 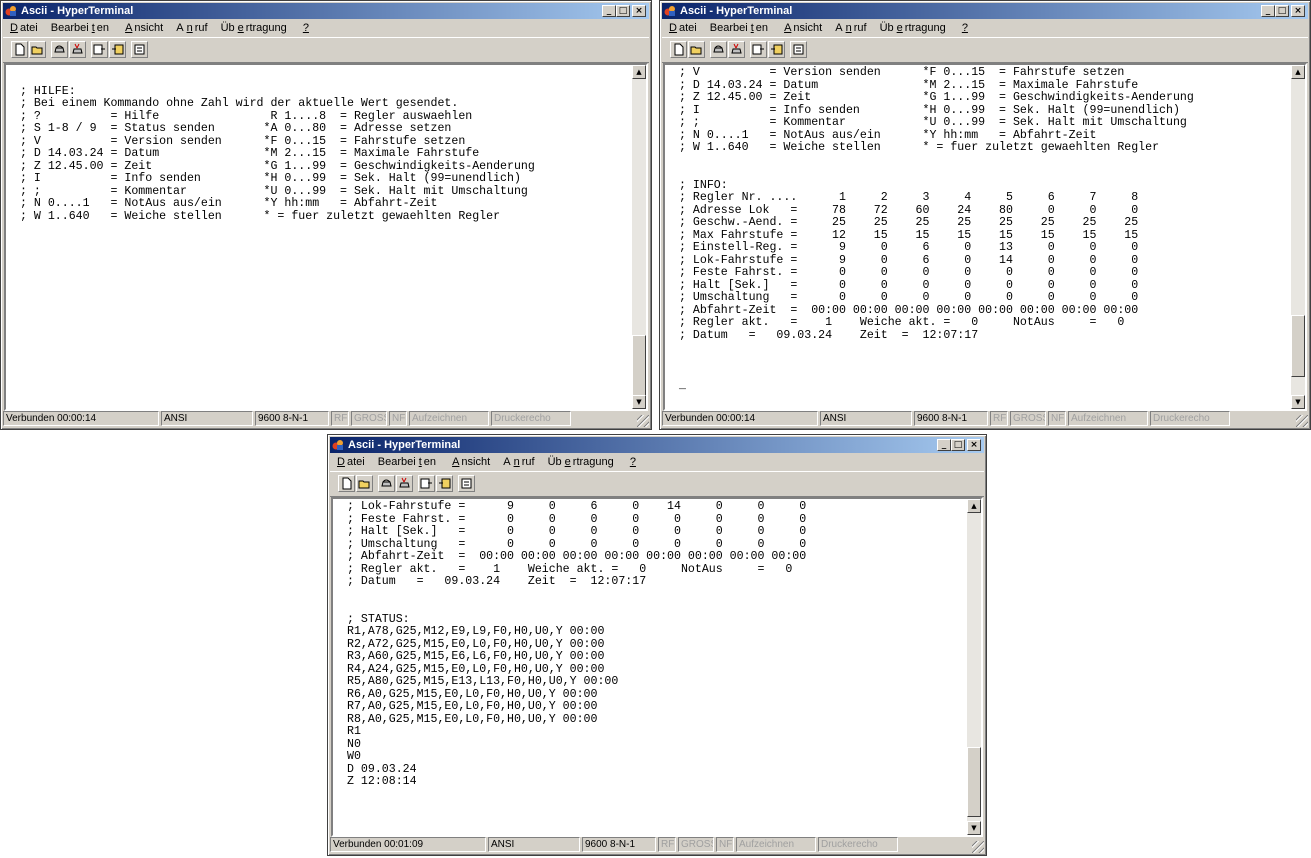 What do you see at coordinates (577, 531) in the screenshot?
I see `terminal-line: ; Halt [Sek.] = 0 0 0 0 0 0 0 0` at bounding box center [577, 531].